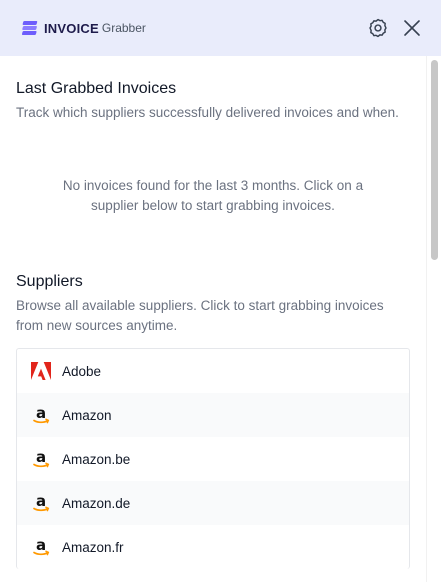  What do you see at coordinates (93, 547) in the screenshot?
I see `supplier-item-label: Amazon.fr` at bounding box center [93, 547].